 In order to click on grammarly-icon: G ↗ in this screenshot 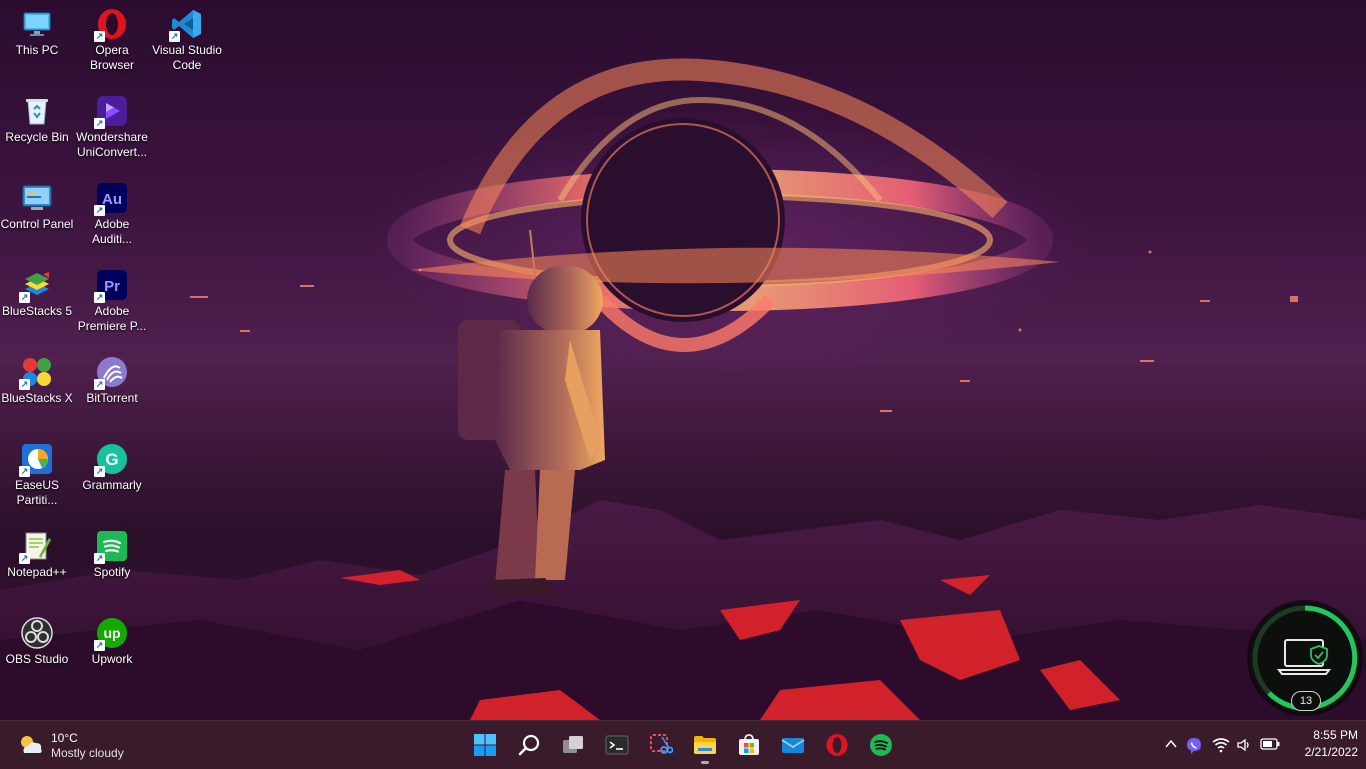, I will do `click(111, 460)`.